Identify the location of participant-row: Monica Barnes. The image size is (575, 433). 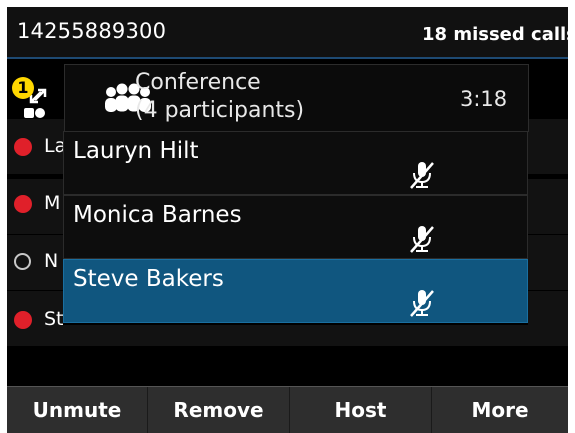
(295, 227).